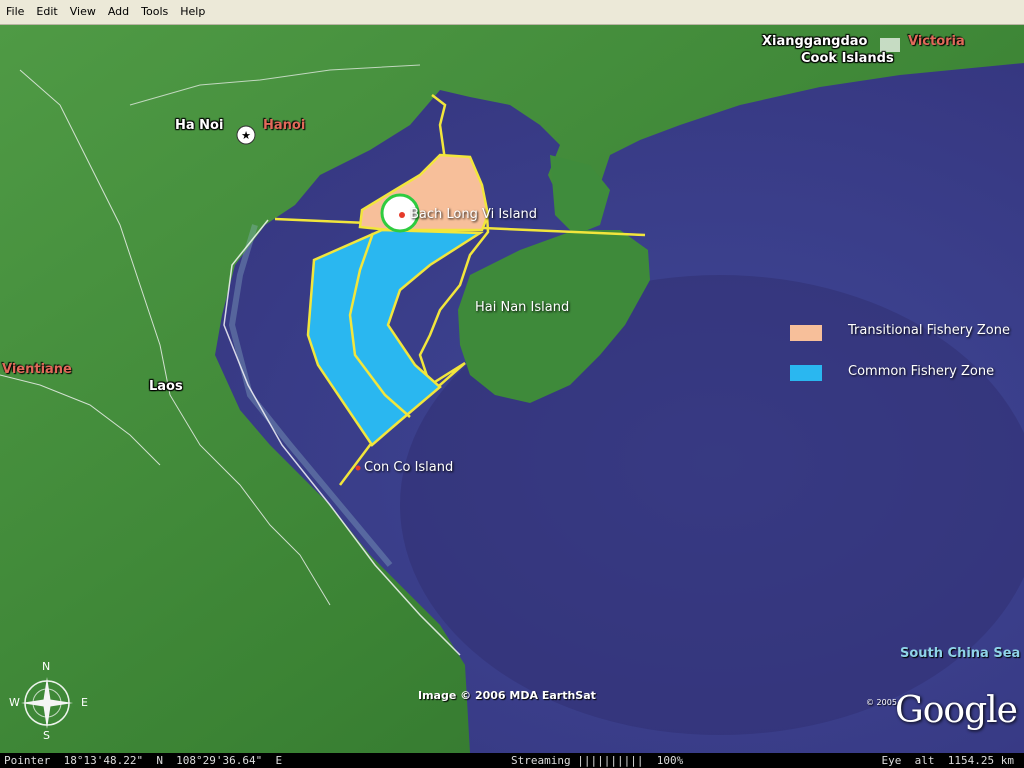 This screenshot has width=1024, height=768. I want to click on label-hai-nan-island: Hai Nan Island, so click(522, 307).